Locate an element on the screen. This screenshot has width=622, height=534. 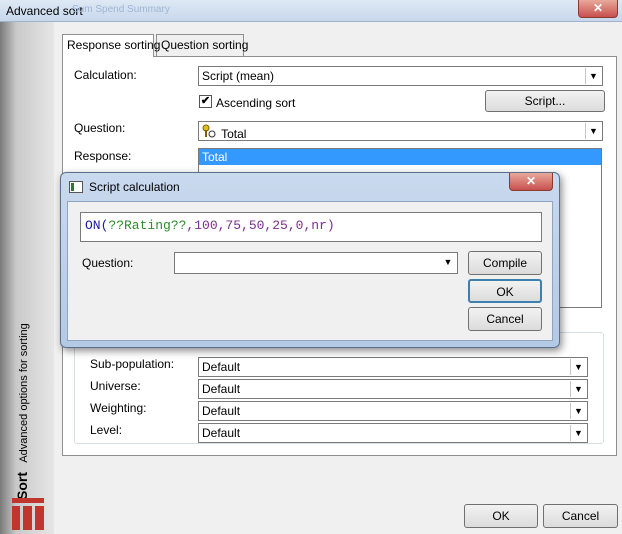
window-close-button: ✕ is located at coordinates (598, 9).